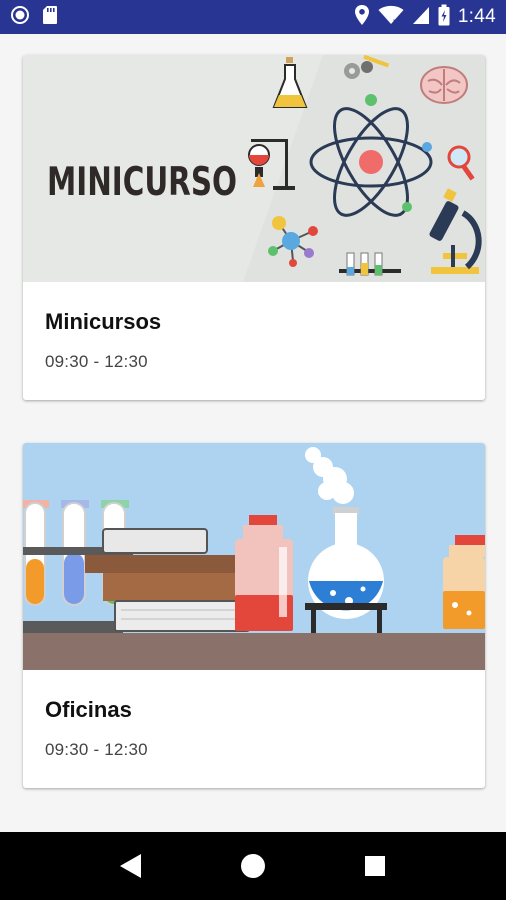 The image size is (506, 900). I want to click on brain-icon, so click(444, 85).